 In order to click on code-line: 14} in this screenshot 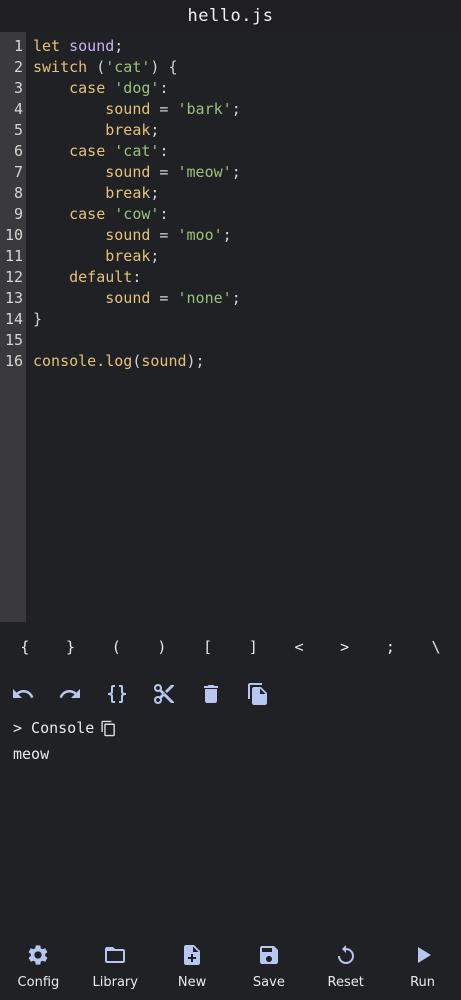, I will do `click(230, 319)`.